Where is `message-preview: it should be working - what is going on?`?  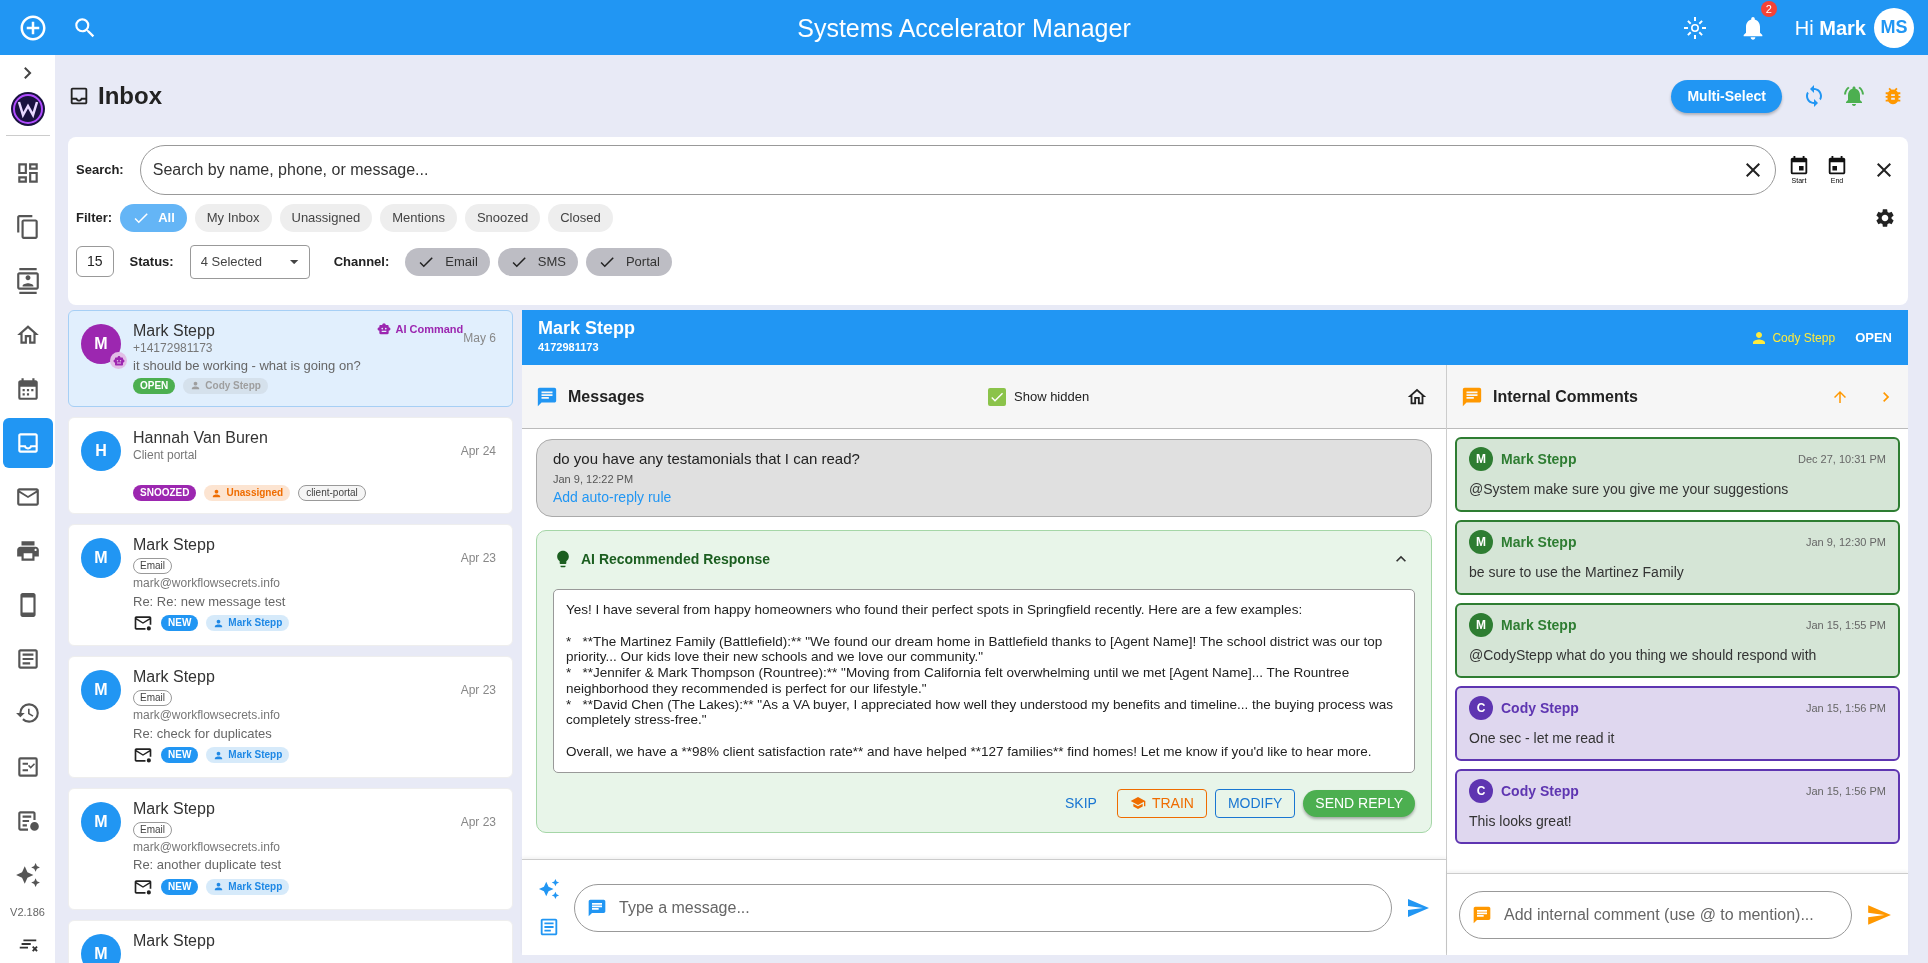
message-preview: it should be working - what is going on? is located at coordinates (247, 366).